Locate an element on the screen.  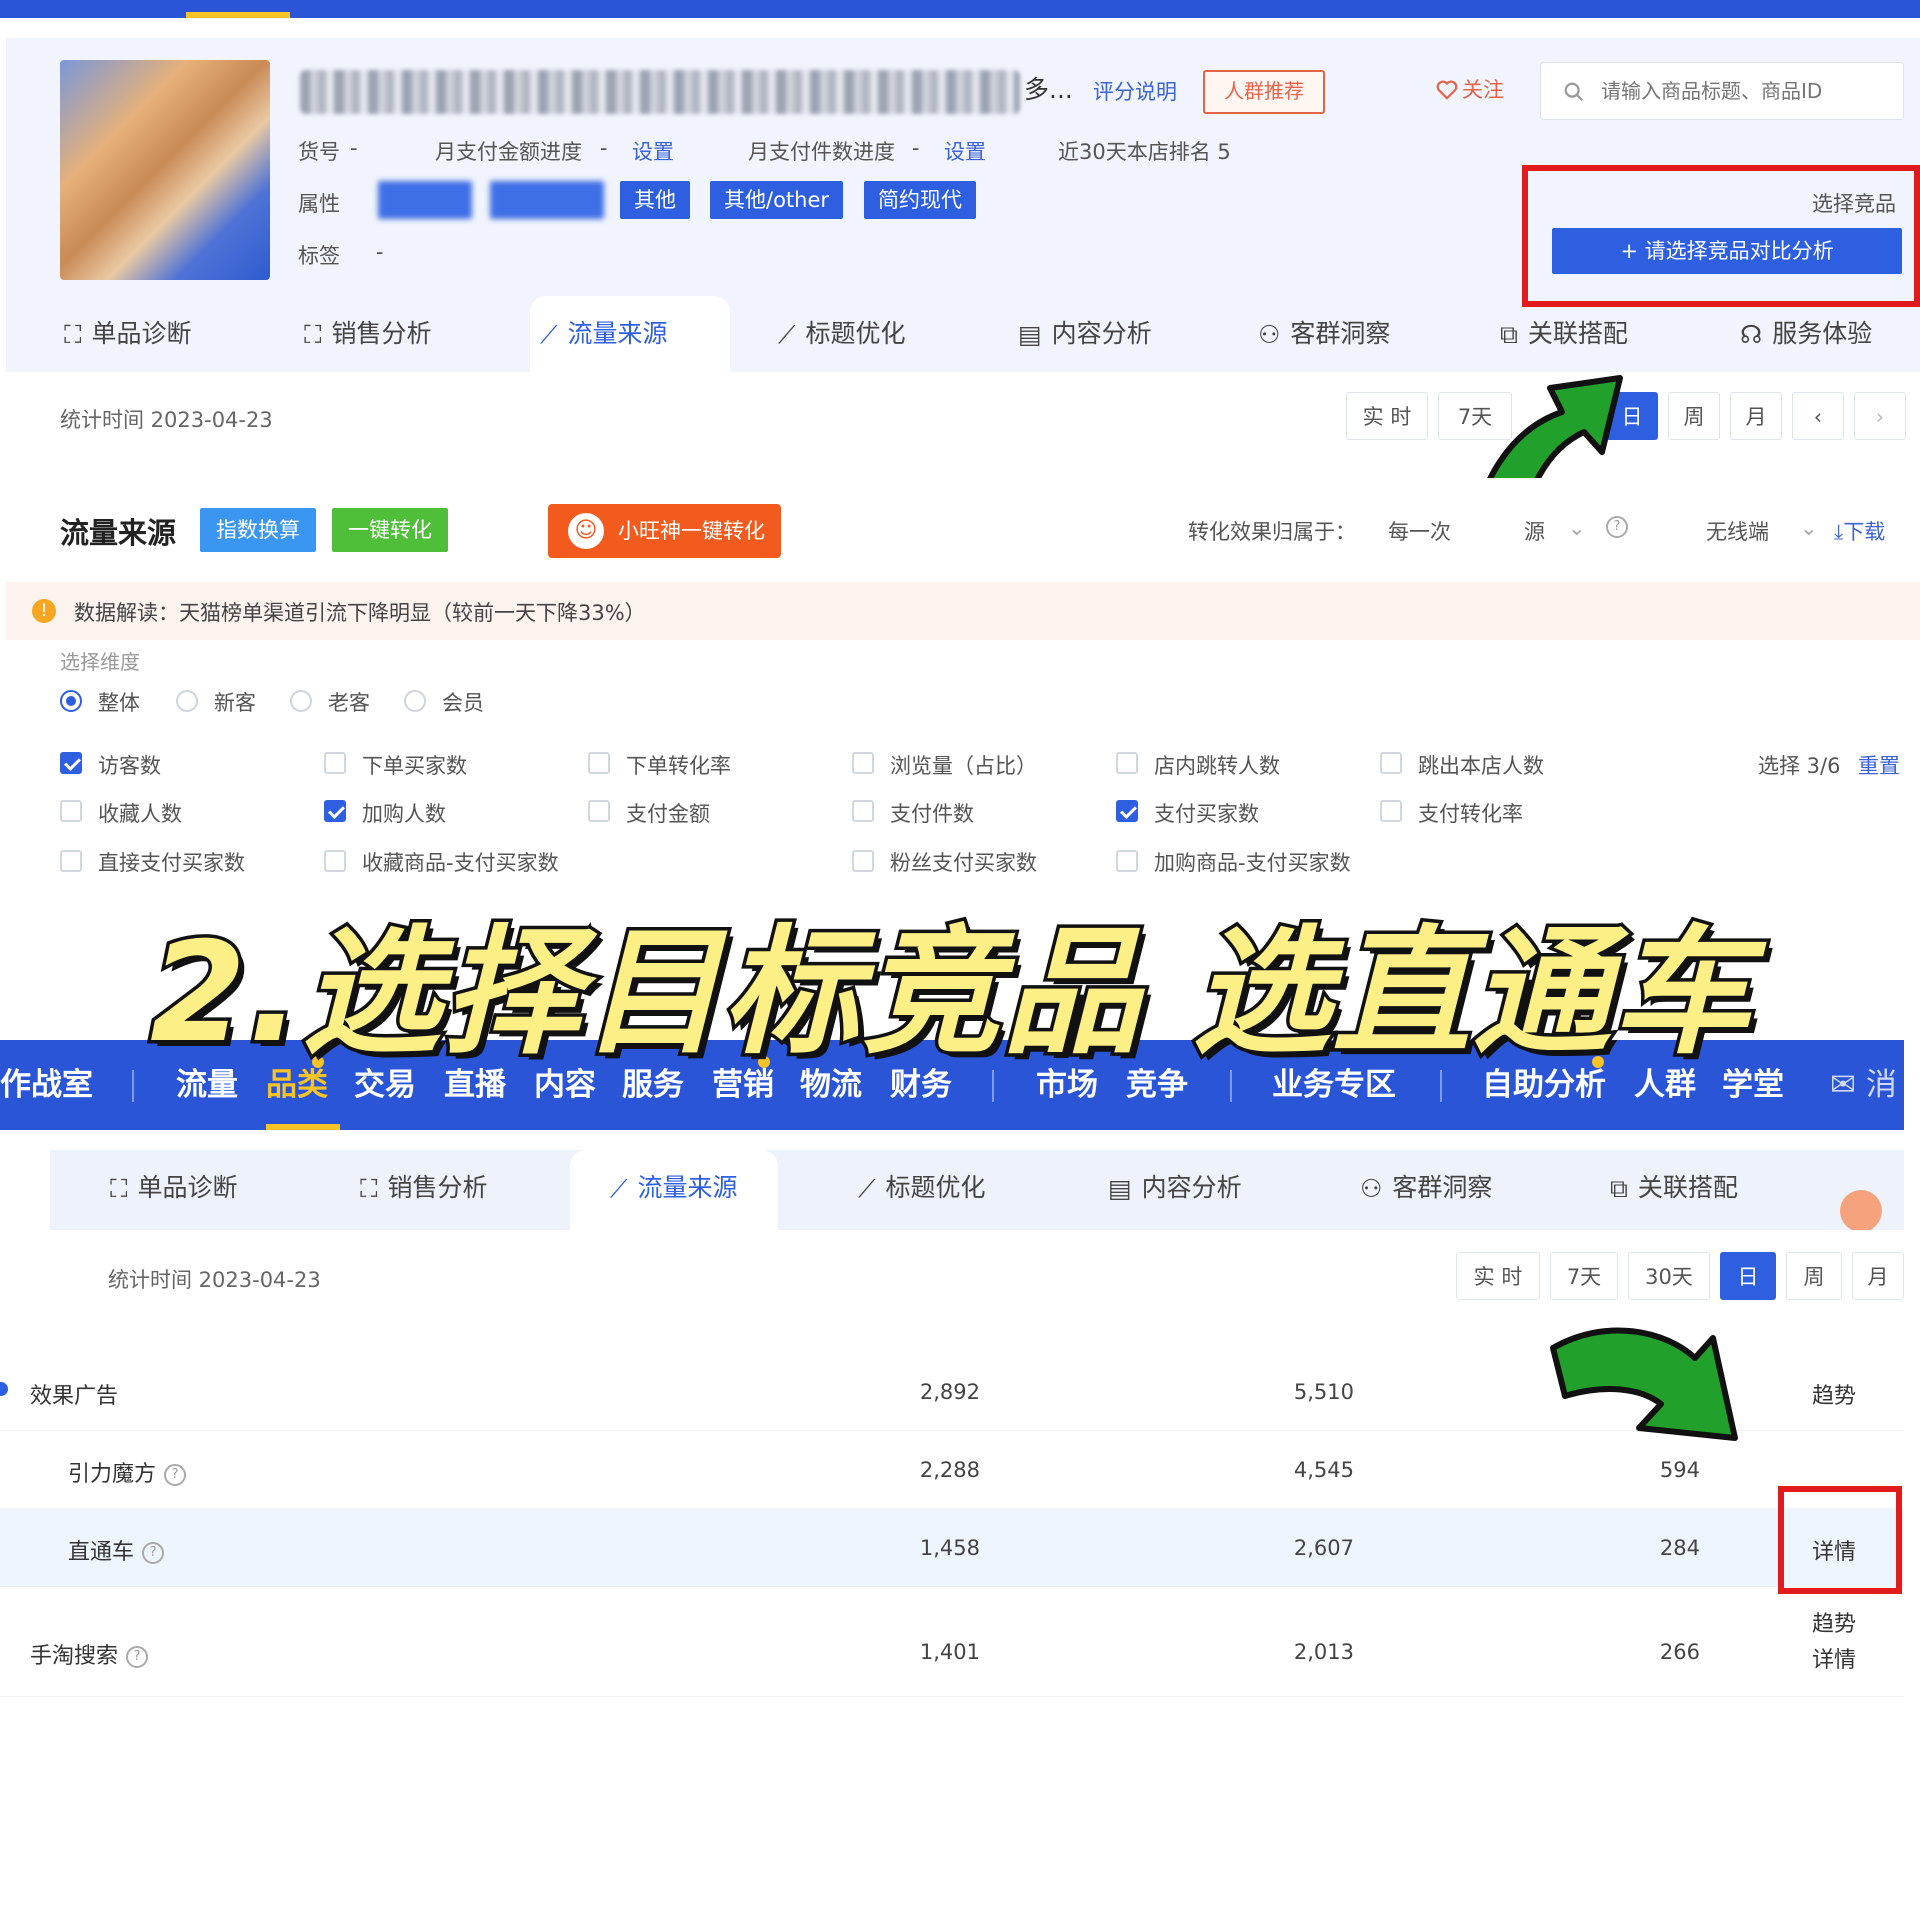
tab-item-title: ⟋ 标题优化 is located at coordinates (842, 334).